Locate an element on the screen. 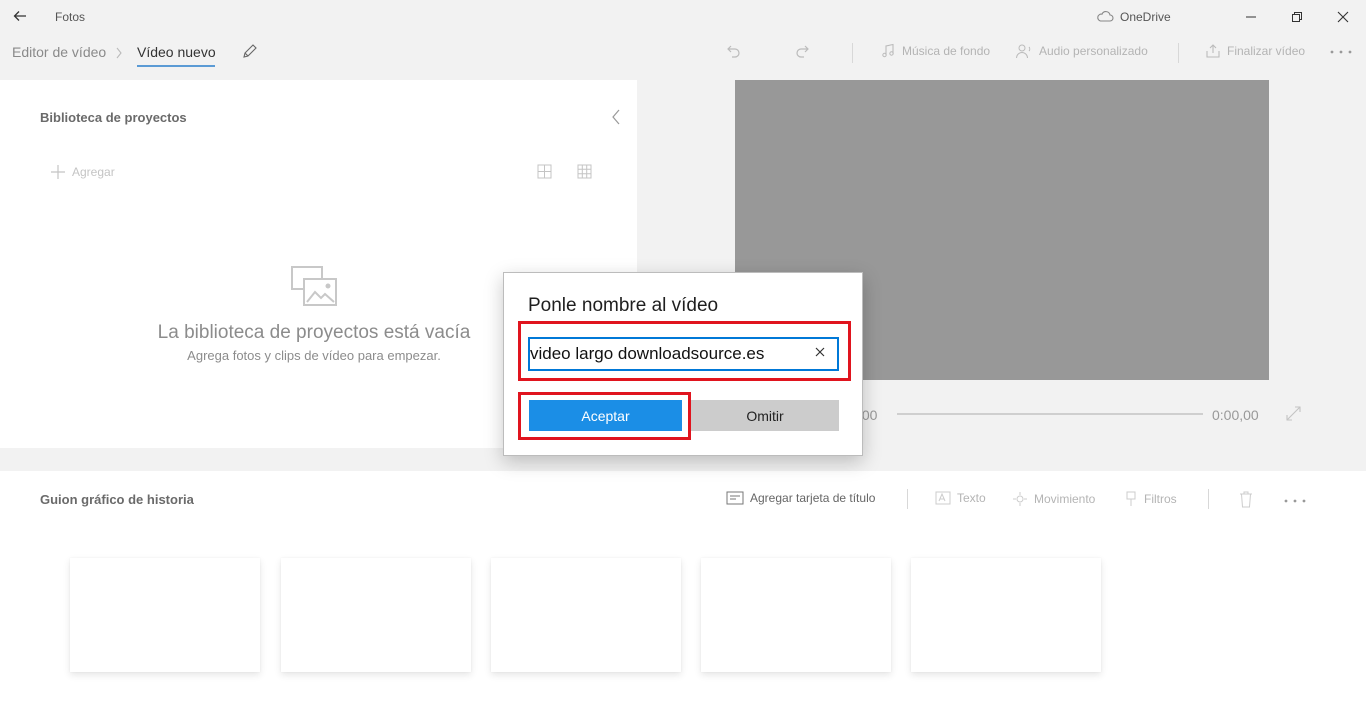 The width and height of the screenshot is (1366, 728). export-icon is located at coordinates (1213, 51).